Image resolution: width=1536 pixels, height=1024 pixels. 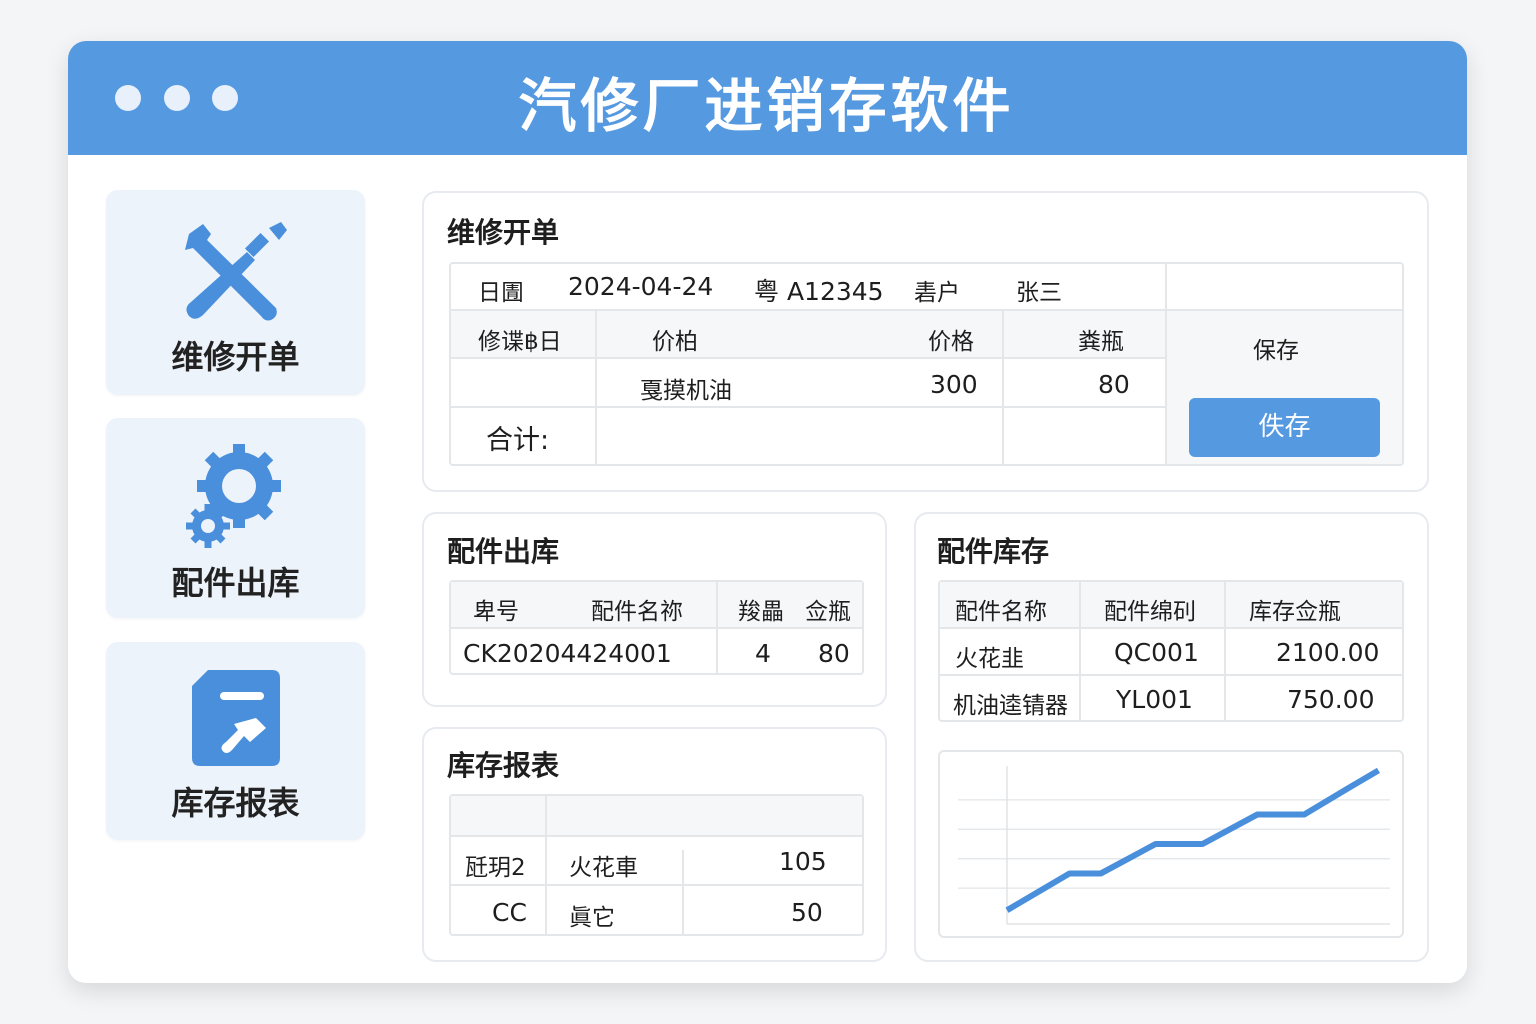 What do you see at coordinates (495, 868) in the screenshot?
I see `report-cell: 瓩玥2` at bounding box center [495, 868].